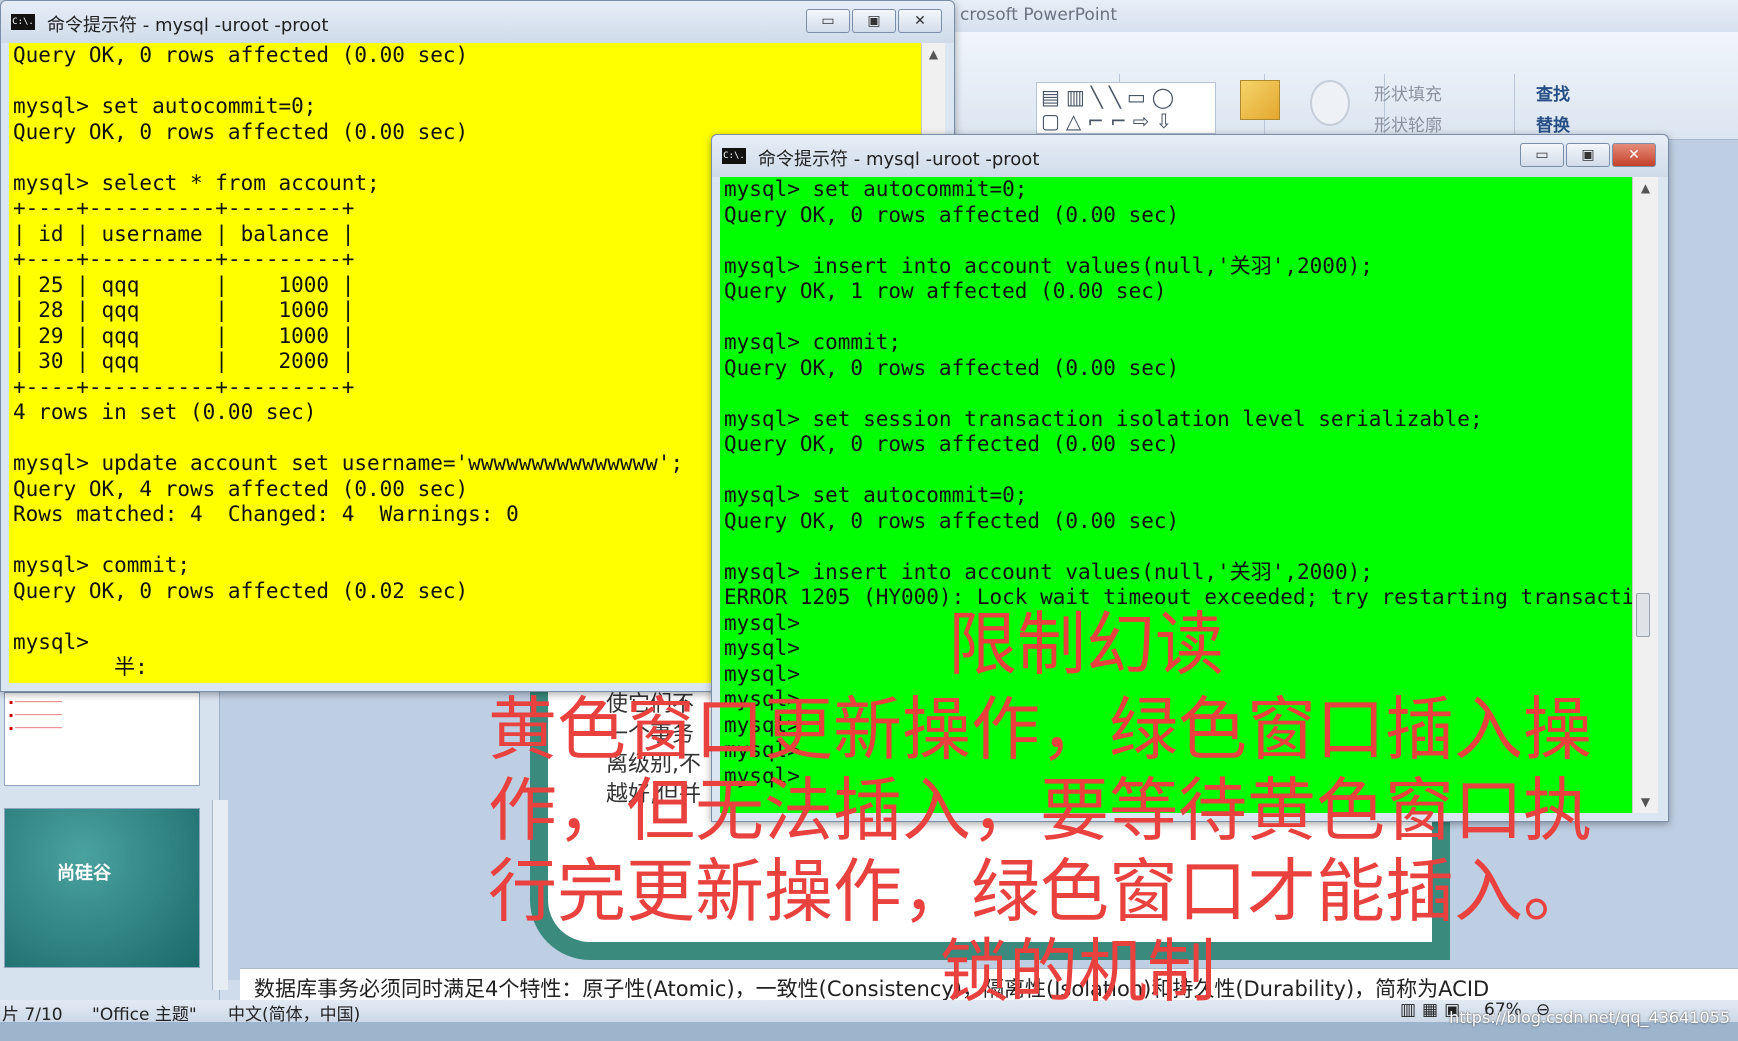 The width and height of the screenshot is (1738, 1041). Describe the element at coordinates (1086, 645) in the screenshot. I see `annotation-title: 限制幻读` at that location.